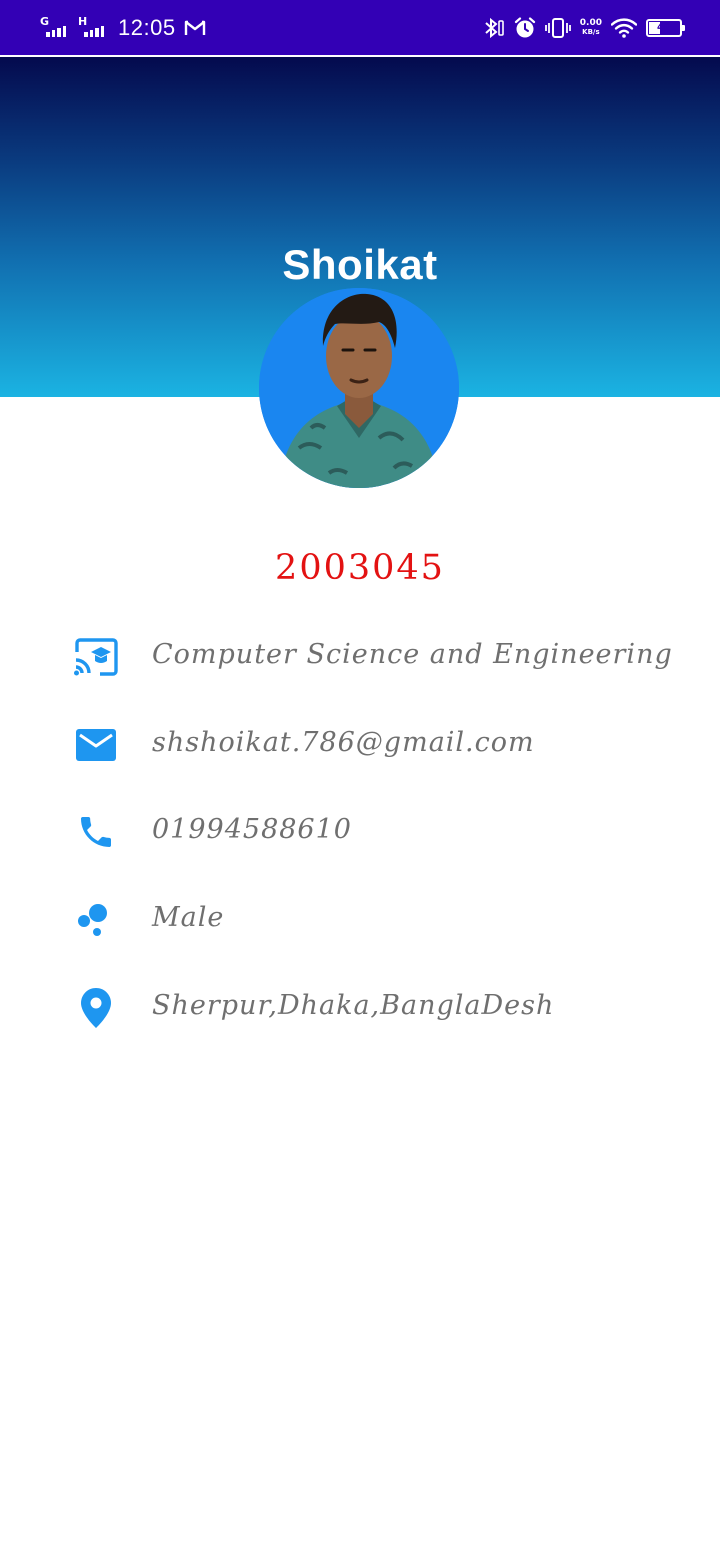 The width and height of the screenshot is (720, 1544). What do you see at coordinates (591, 32) in the screenshot?
I see `network-speed-unit: KB/s` at bounding box center [591, 32].